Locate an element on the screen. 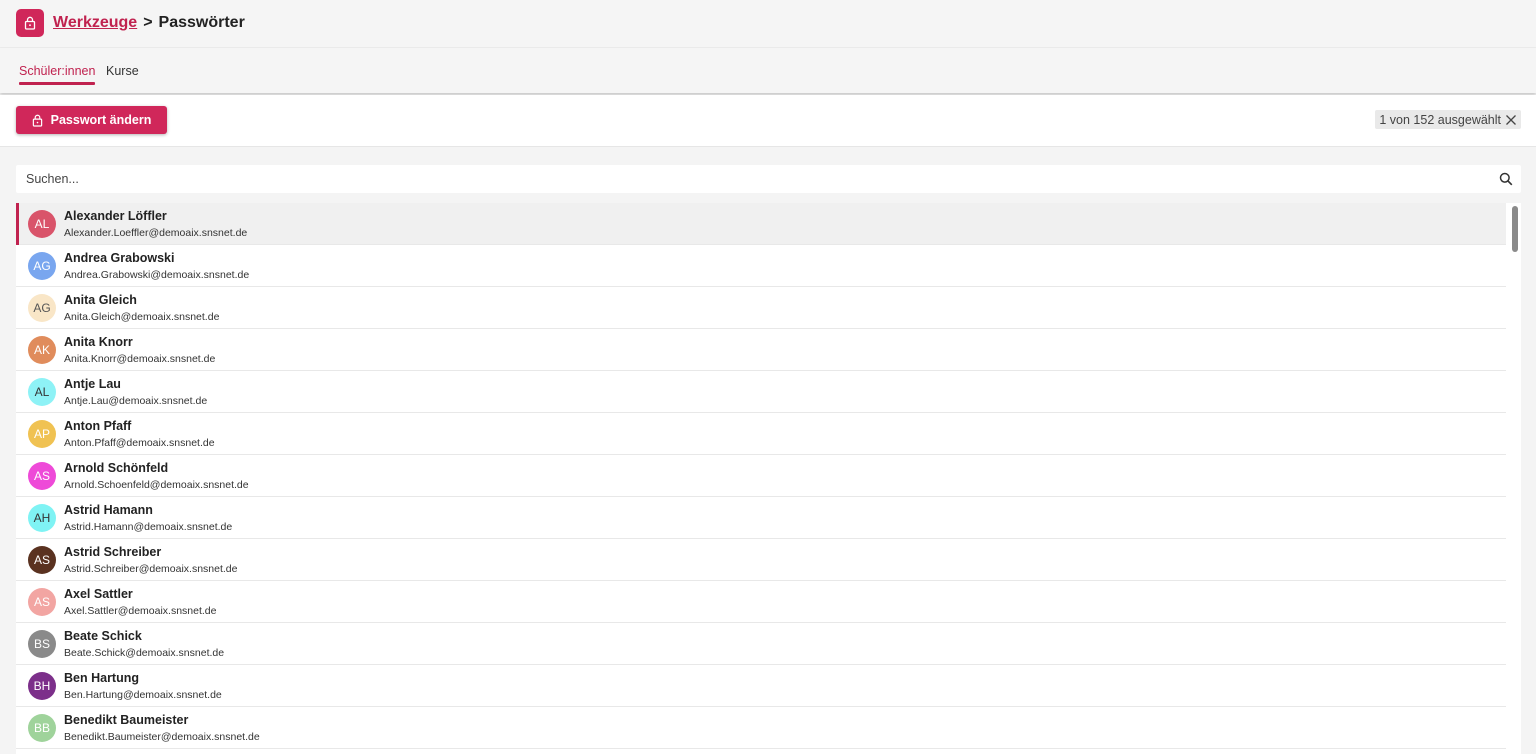 The image size is (1536, 754). user-email: Benedikt.Baumeister@demoaix.snsnet.de is located at coordinates (162, 737).